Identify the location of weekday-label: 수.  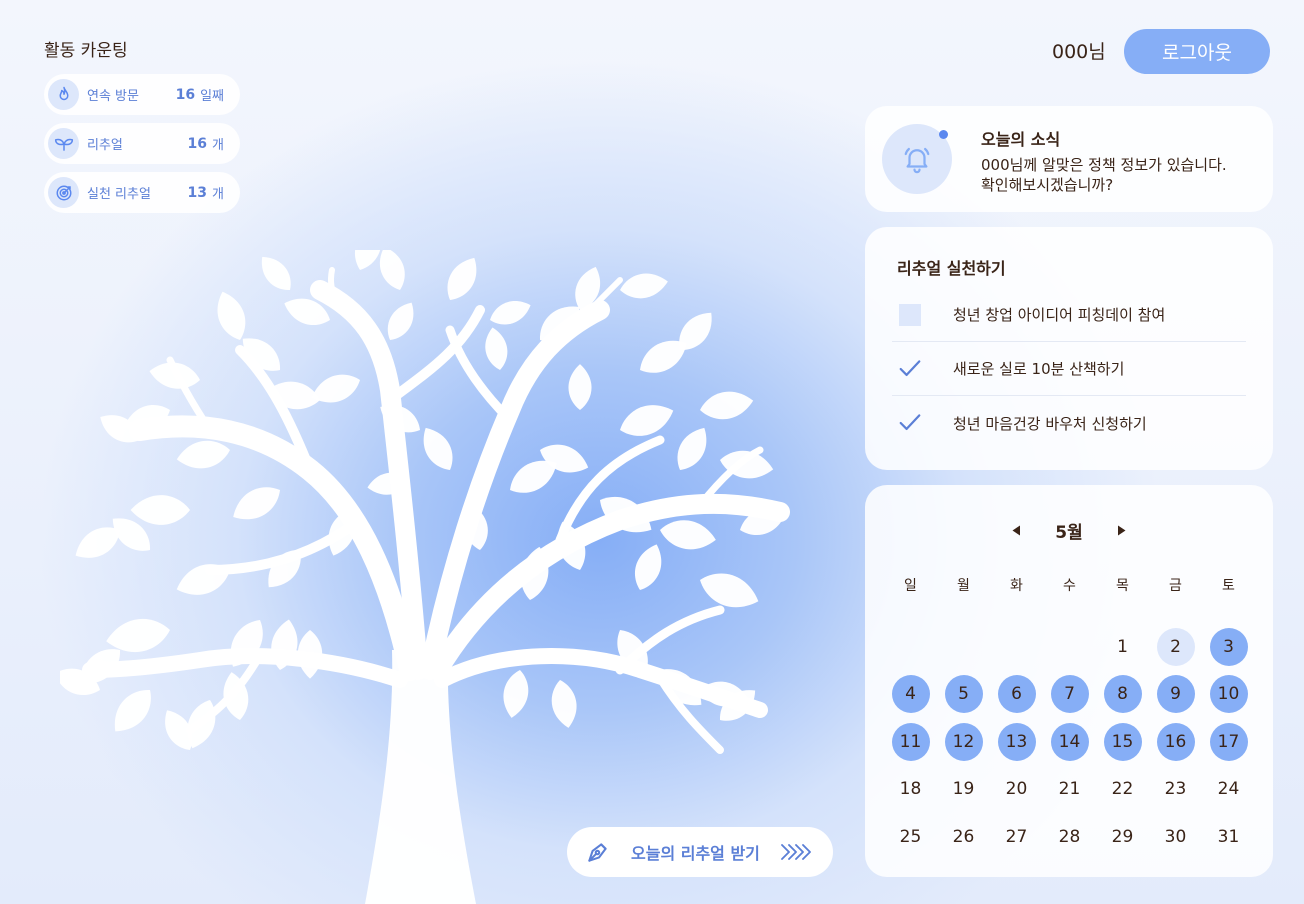
(1069, 586).